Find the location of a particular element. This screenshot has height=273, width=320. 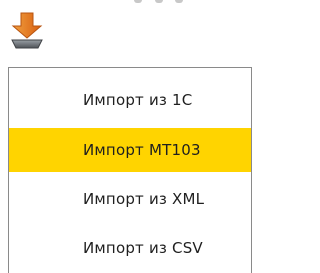

import-button is located at coordinates (27, 30).